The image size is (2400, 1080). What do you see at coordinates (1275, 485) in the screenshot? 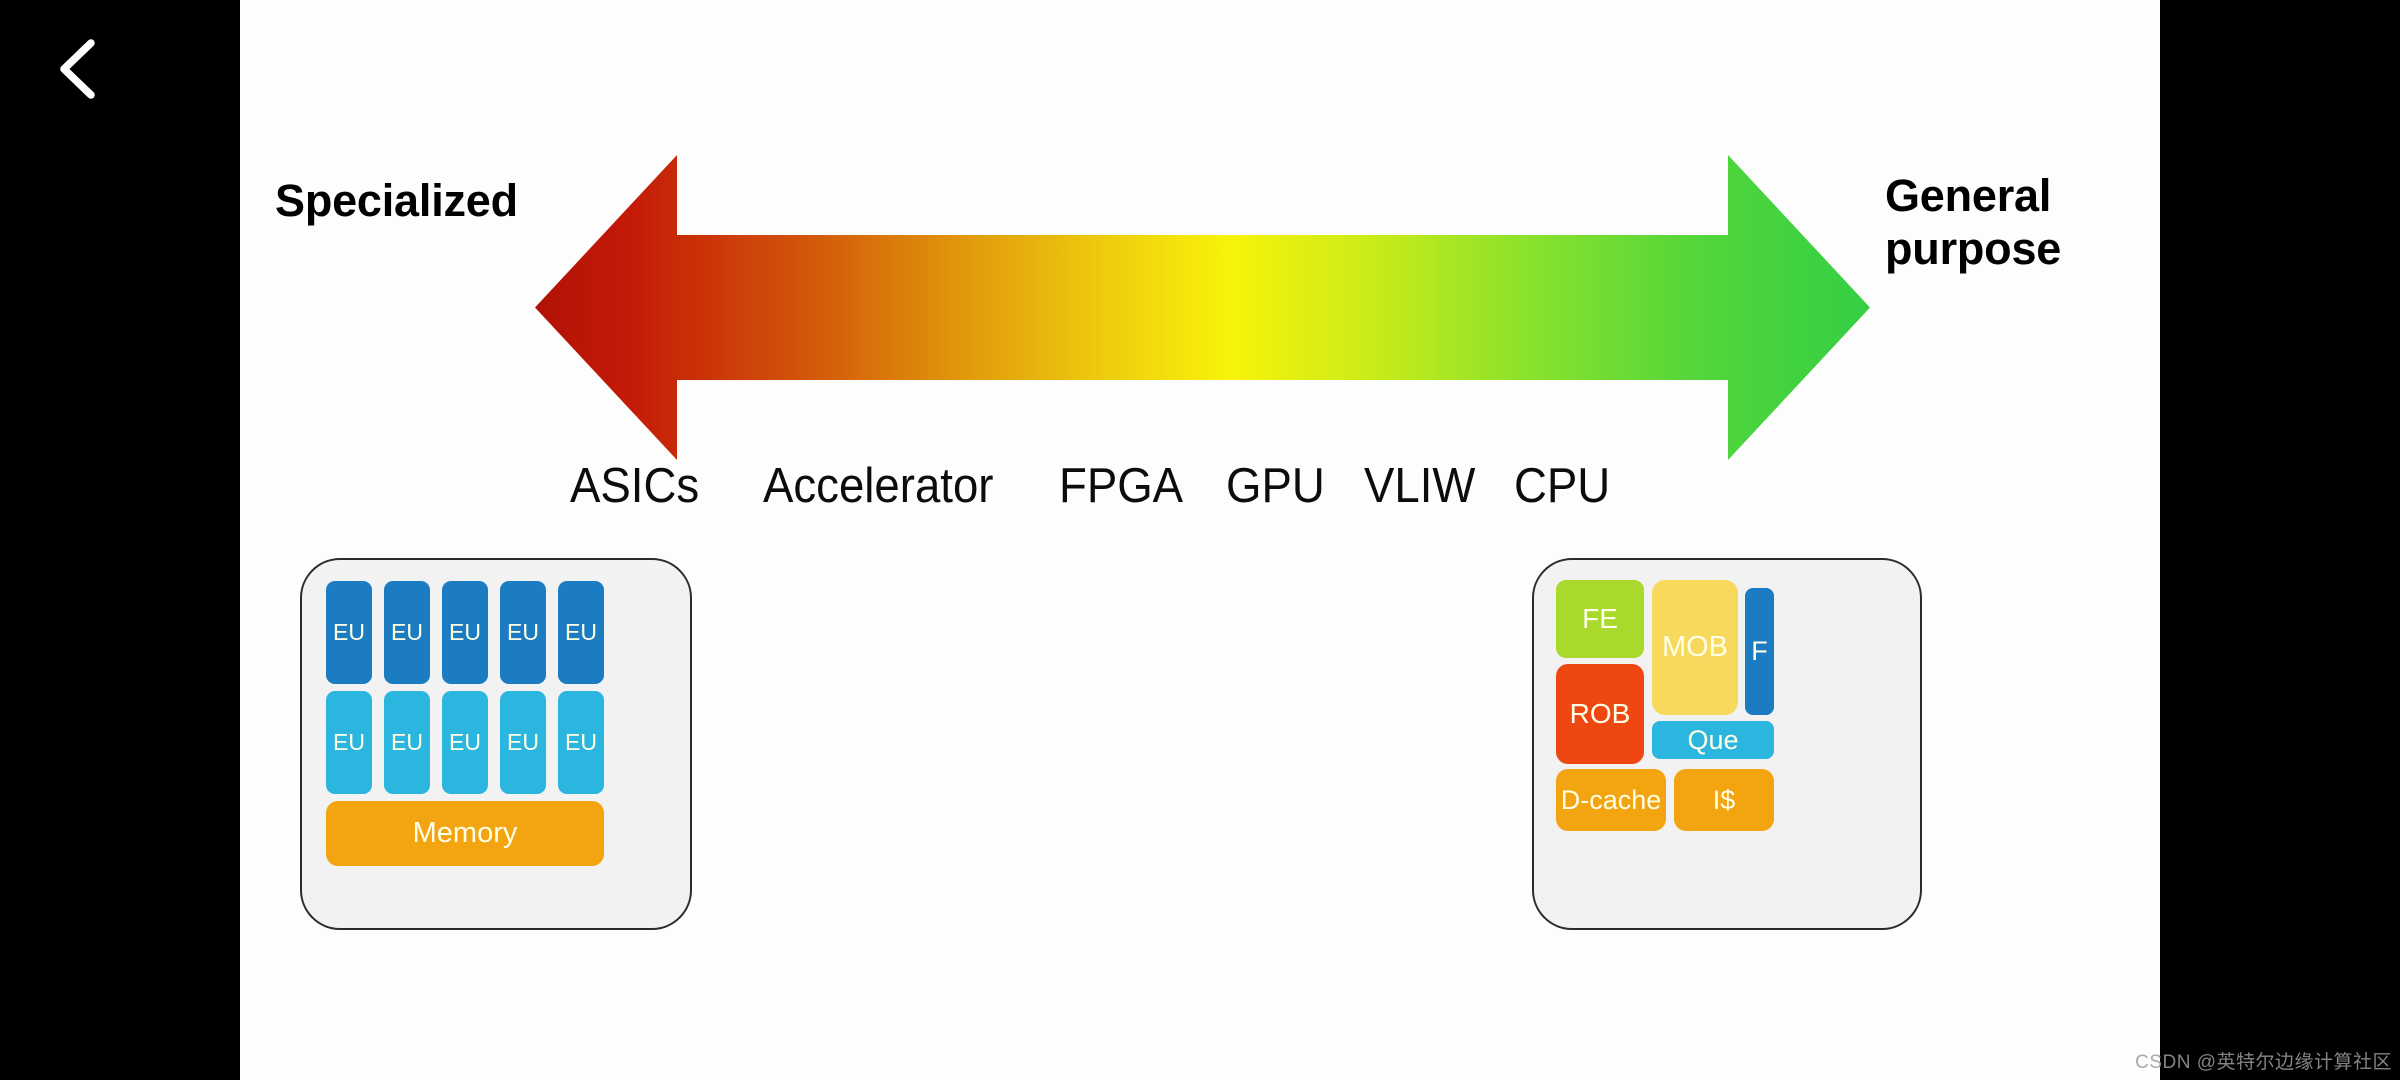
I see `device-label-gpu: GPU` at bounding box center [1275, 485].